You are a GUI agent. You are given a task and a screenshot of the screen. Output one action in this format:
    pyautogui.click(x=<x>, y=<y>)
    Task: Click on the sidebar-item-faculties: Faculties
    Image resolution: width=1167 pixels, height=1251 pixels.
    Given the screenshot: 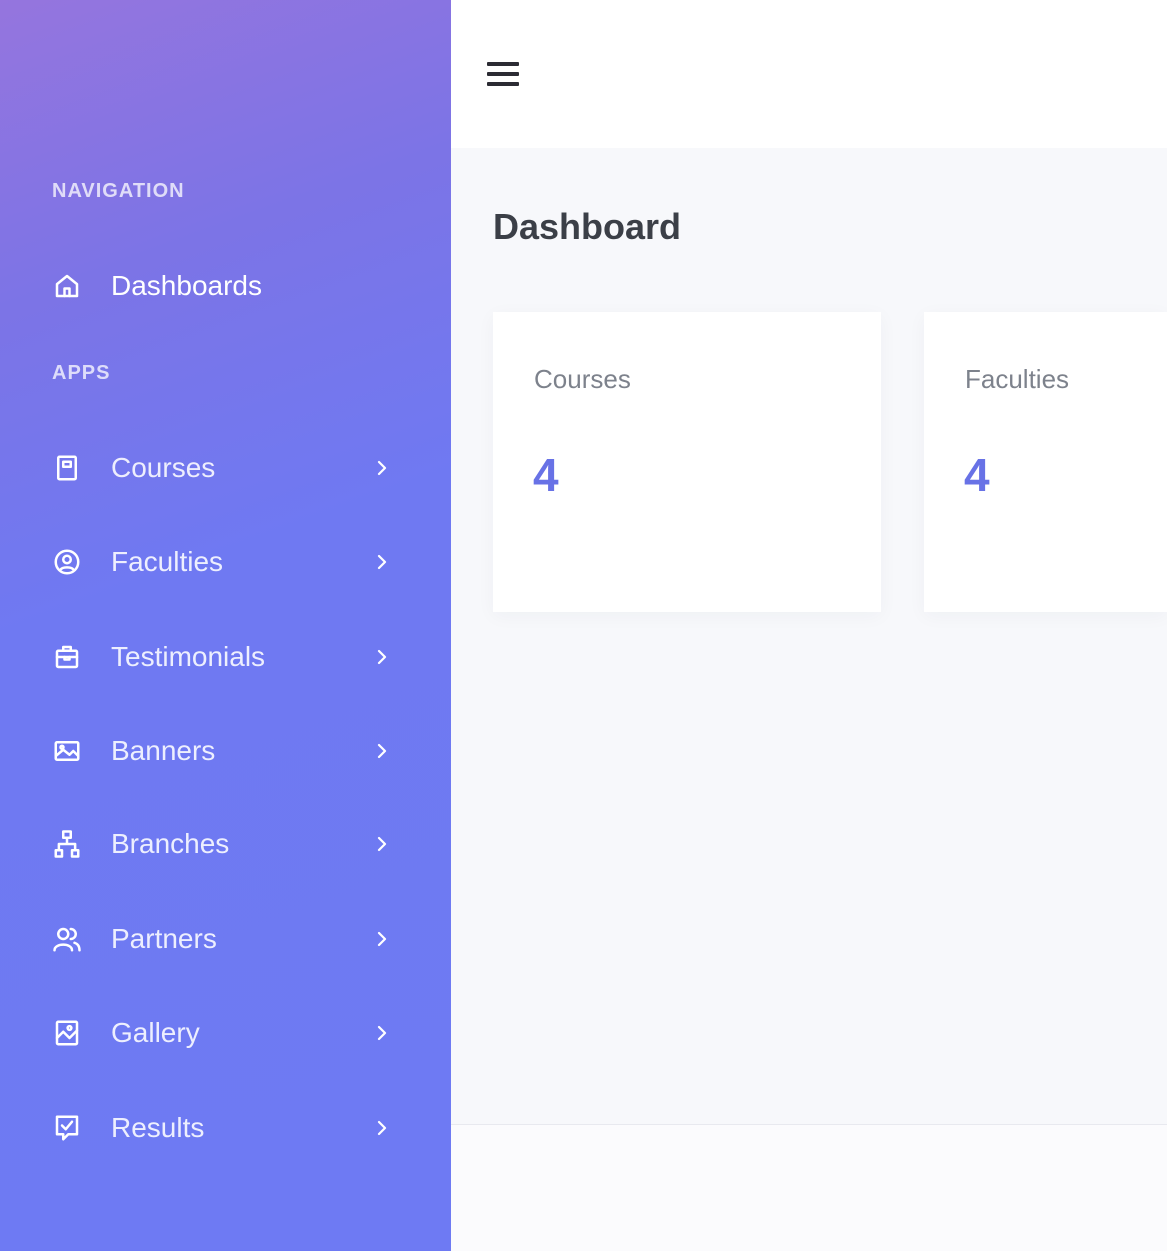 What is the action you would take?
    pyautogui.click(x=225, y=562)
    